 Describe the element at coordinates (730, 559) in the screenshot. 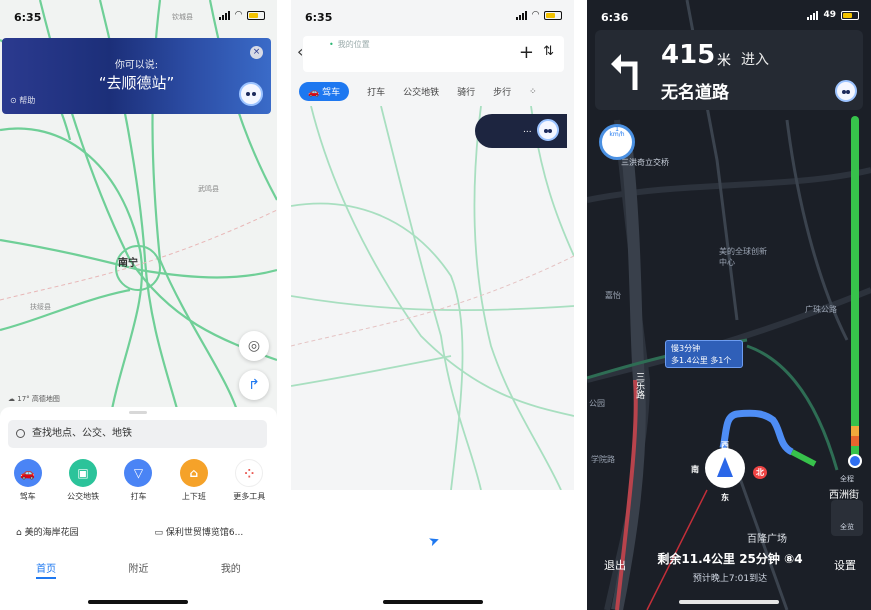

I see `remaining-summary: 剩余11.4公里 25分钟 ⑧4` at that location.